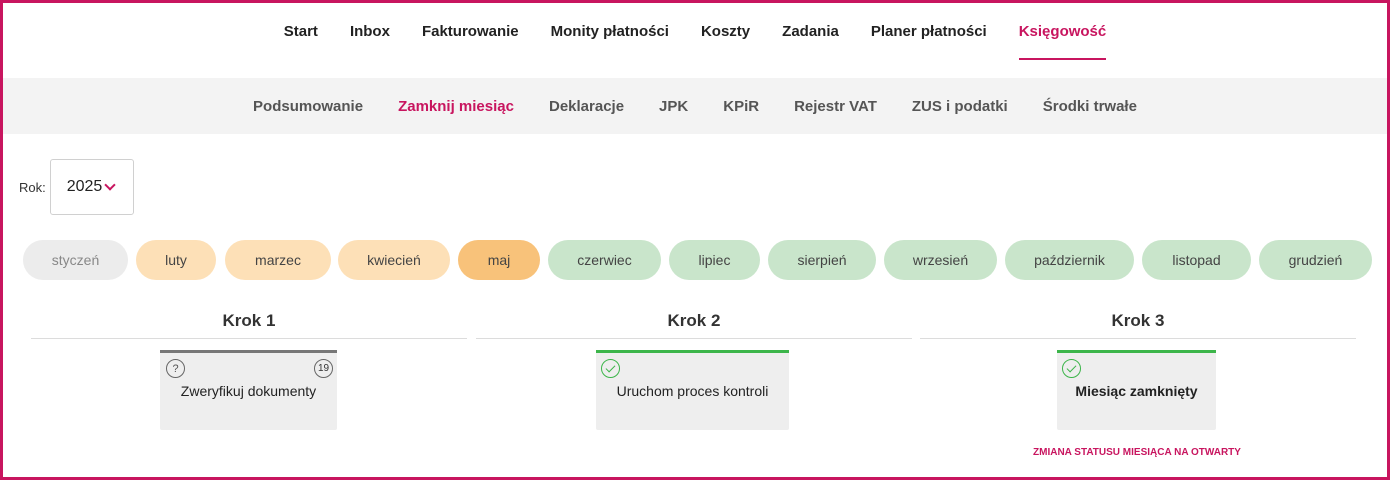 The image size is (1390, 480). I want to click on year-selector-group: Rok: 2025, so click(76, 187).